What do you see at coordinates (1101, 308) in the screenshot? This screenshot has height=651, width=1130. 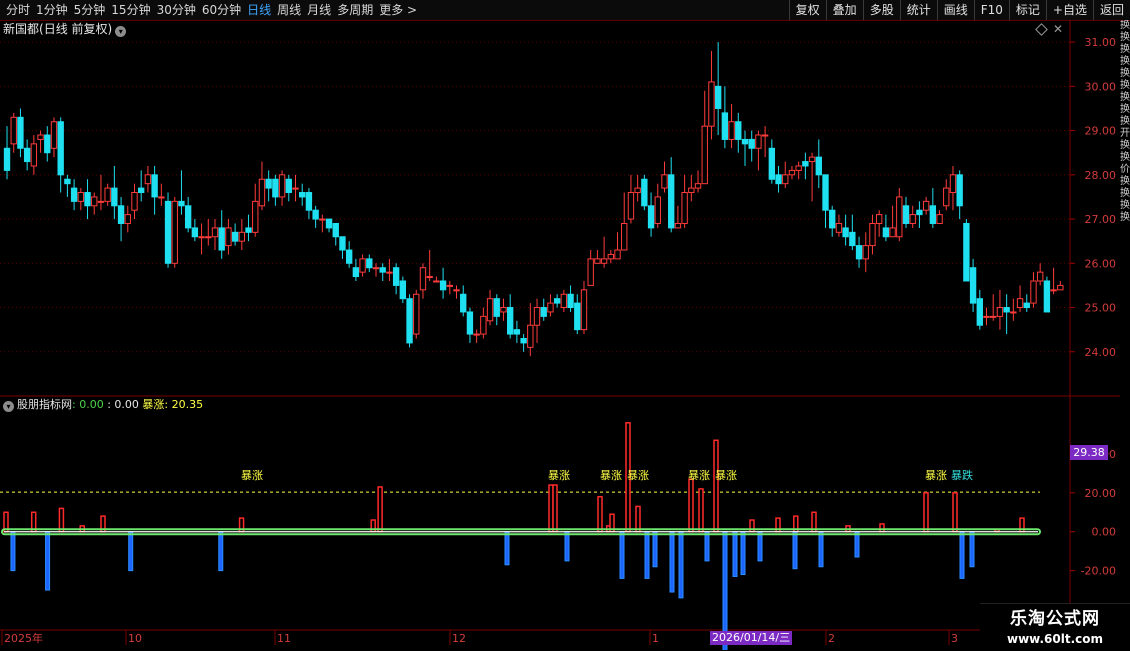 I see `price-tick-label: 25.00` at bounding box center [1101, 308].